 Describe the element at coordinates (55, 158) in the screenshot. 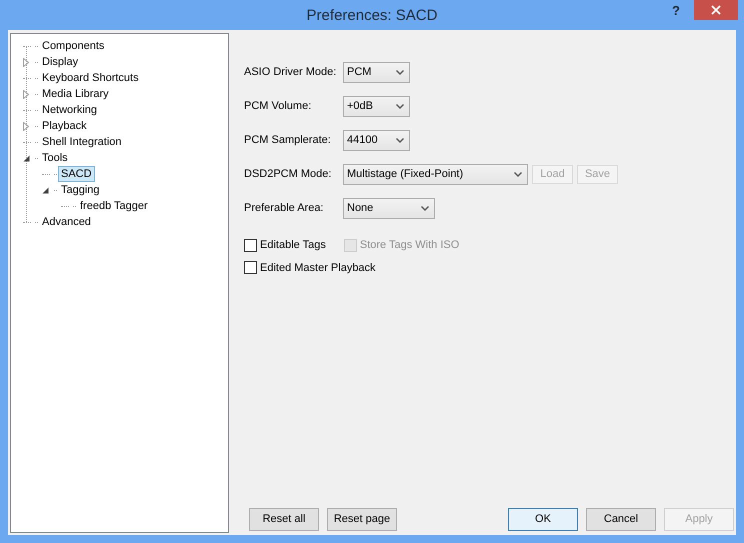

I see `tree-item: Tools` at that location.